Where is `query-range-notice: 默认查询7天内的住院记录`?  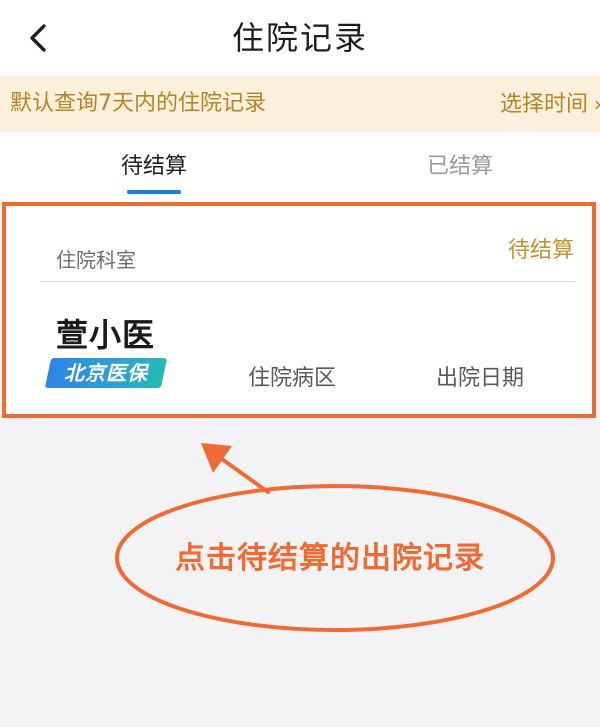
query-range-notice: 默认查询7天内的住院记录 is located at coordinates (138, 103).